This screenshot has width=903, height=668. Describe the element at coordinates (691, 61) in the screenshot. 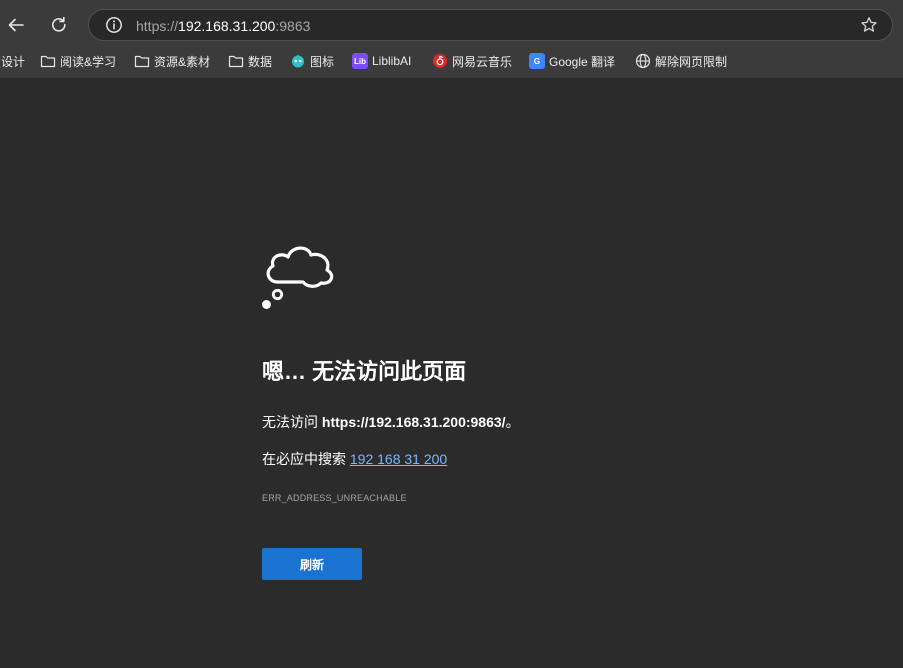

I see `bookmark-label: 解除网页限制` at that location.